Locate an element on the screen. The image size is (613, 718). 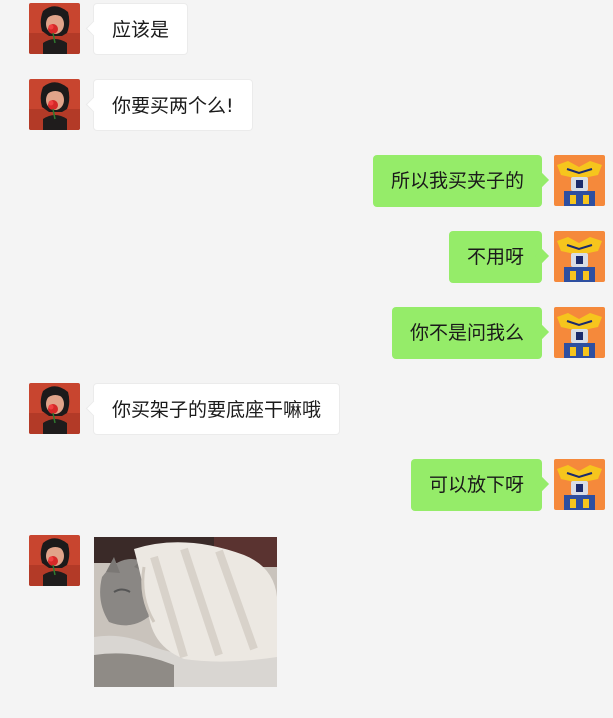
message-text: 应该是 is located at coordinates (141, 30).